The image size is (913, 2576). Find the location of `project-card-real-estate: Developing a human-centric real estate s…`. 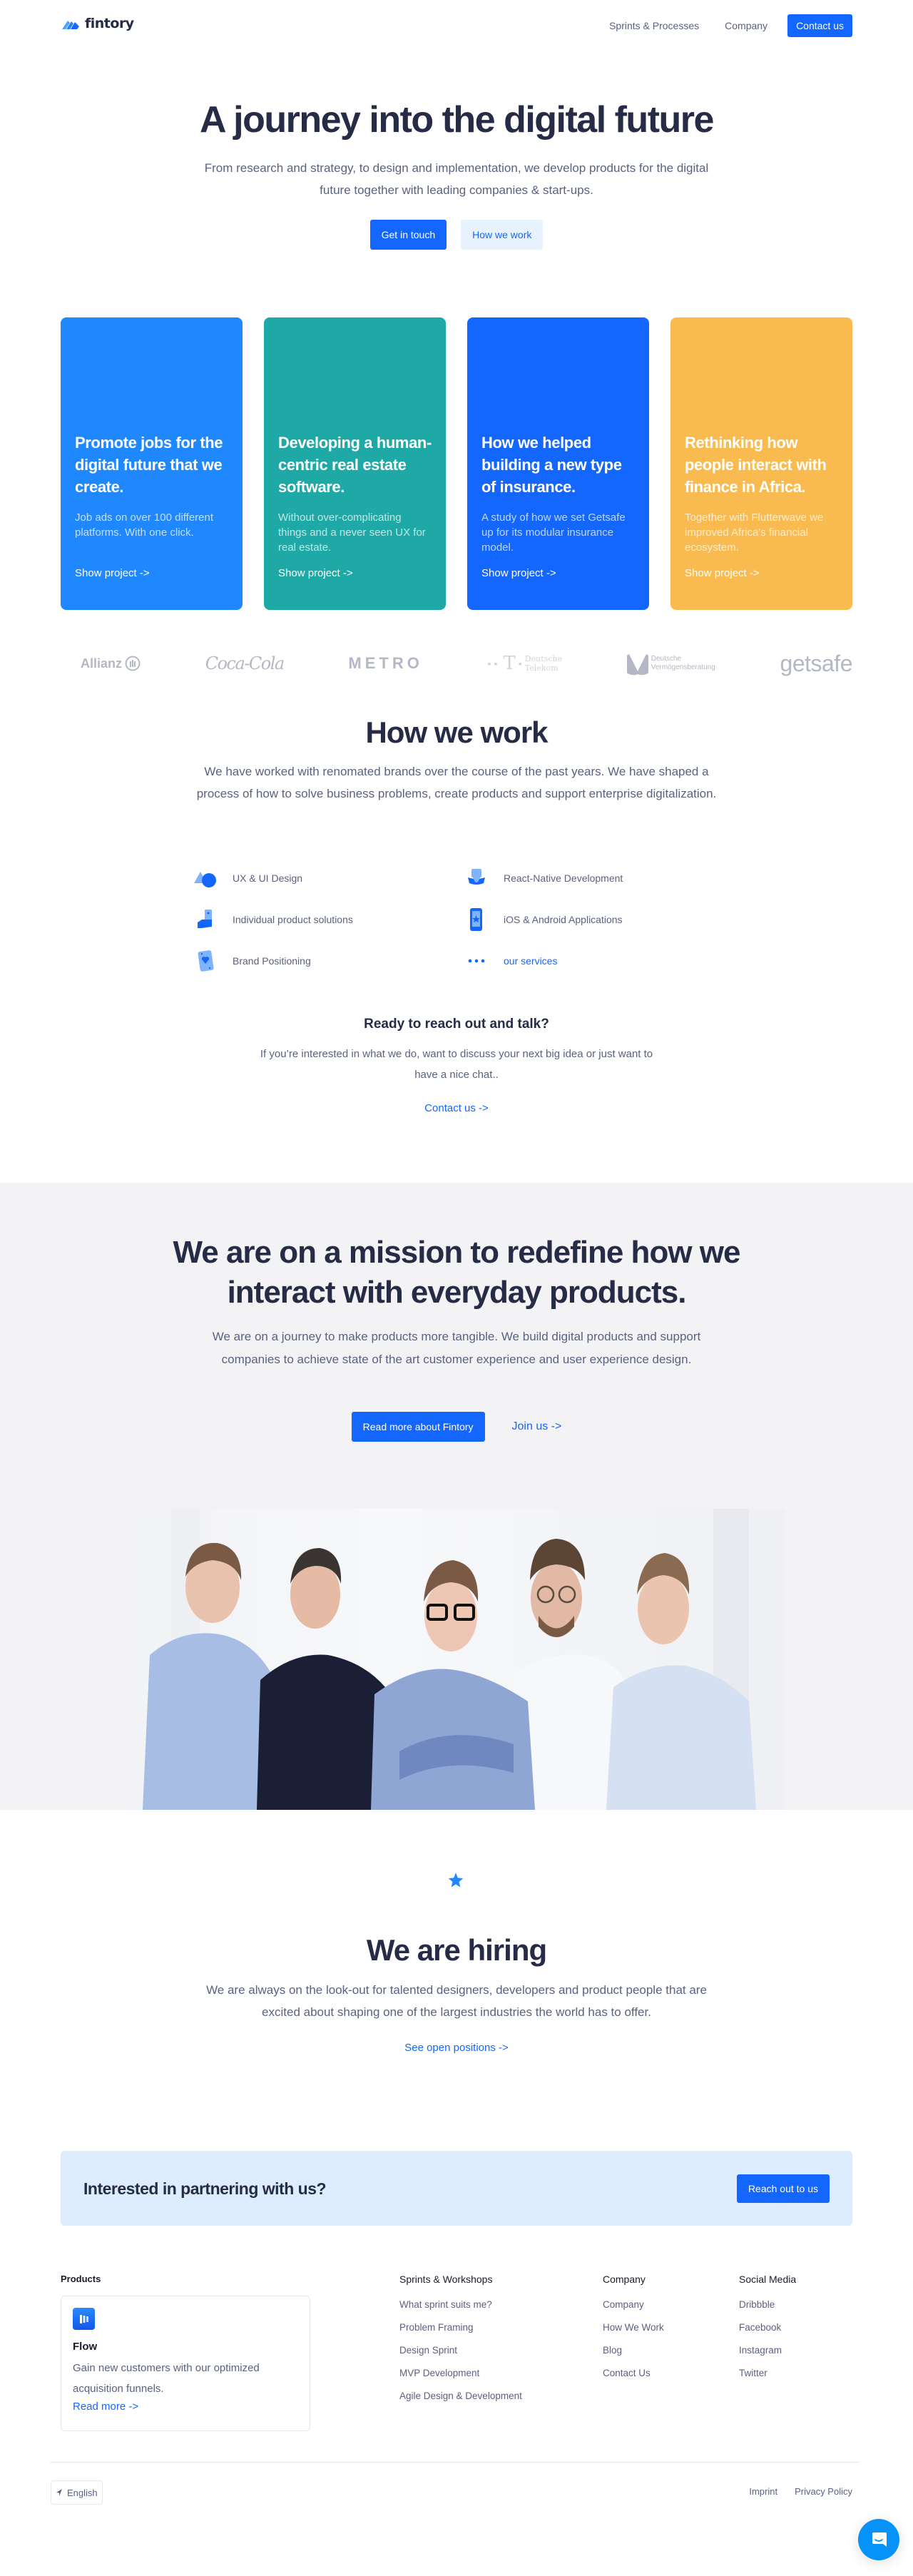

project-card-real-estate: Developing a human-centric real estate s… is located at coordinates (355, 463).